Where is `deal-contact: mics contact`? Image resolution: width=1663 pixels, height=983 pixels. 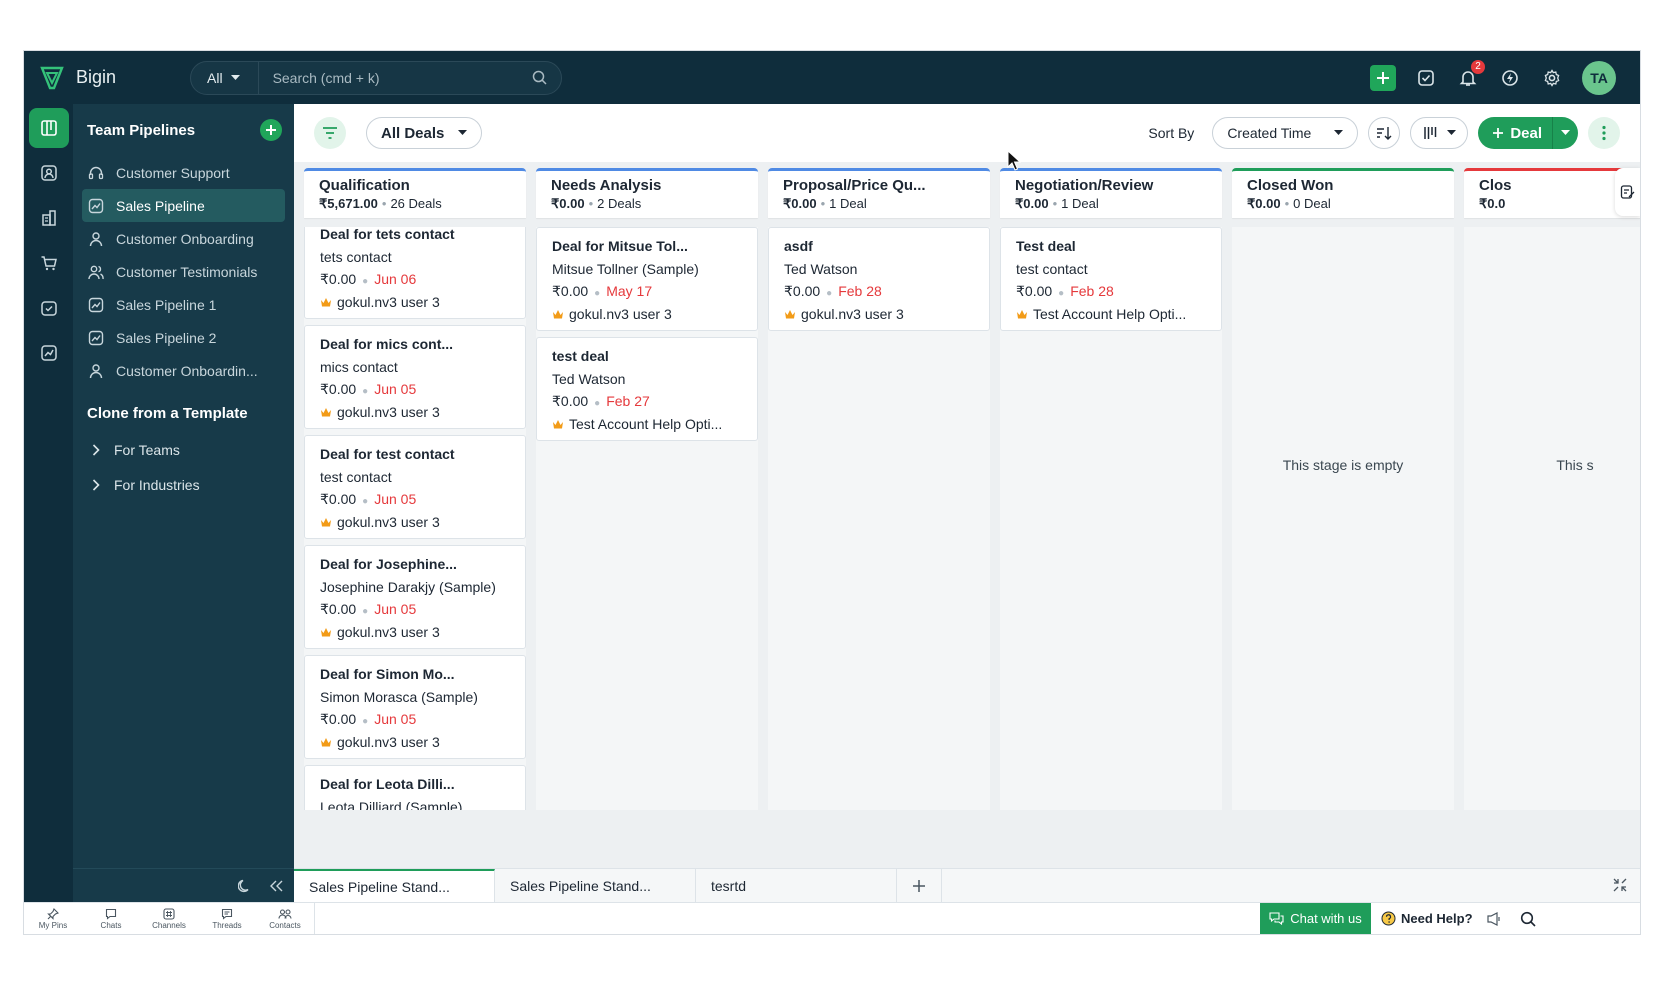
deal-contact: mics contact is located at coordinates (415, 367).